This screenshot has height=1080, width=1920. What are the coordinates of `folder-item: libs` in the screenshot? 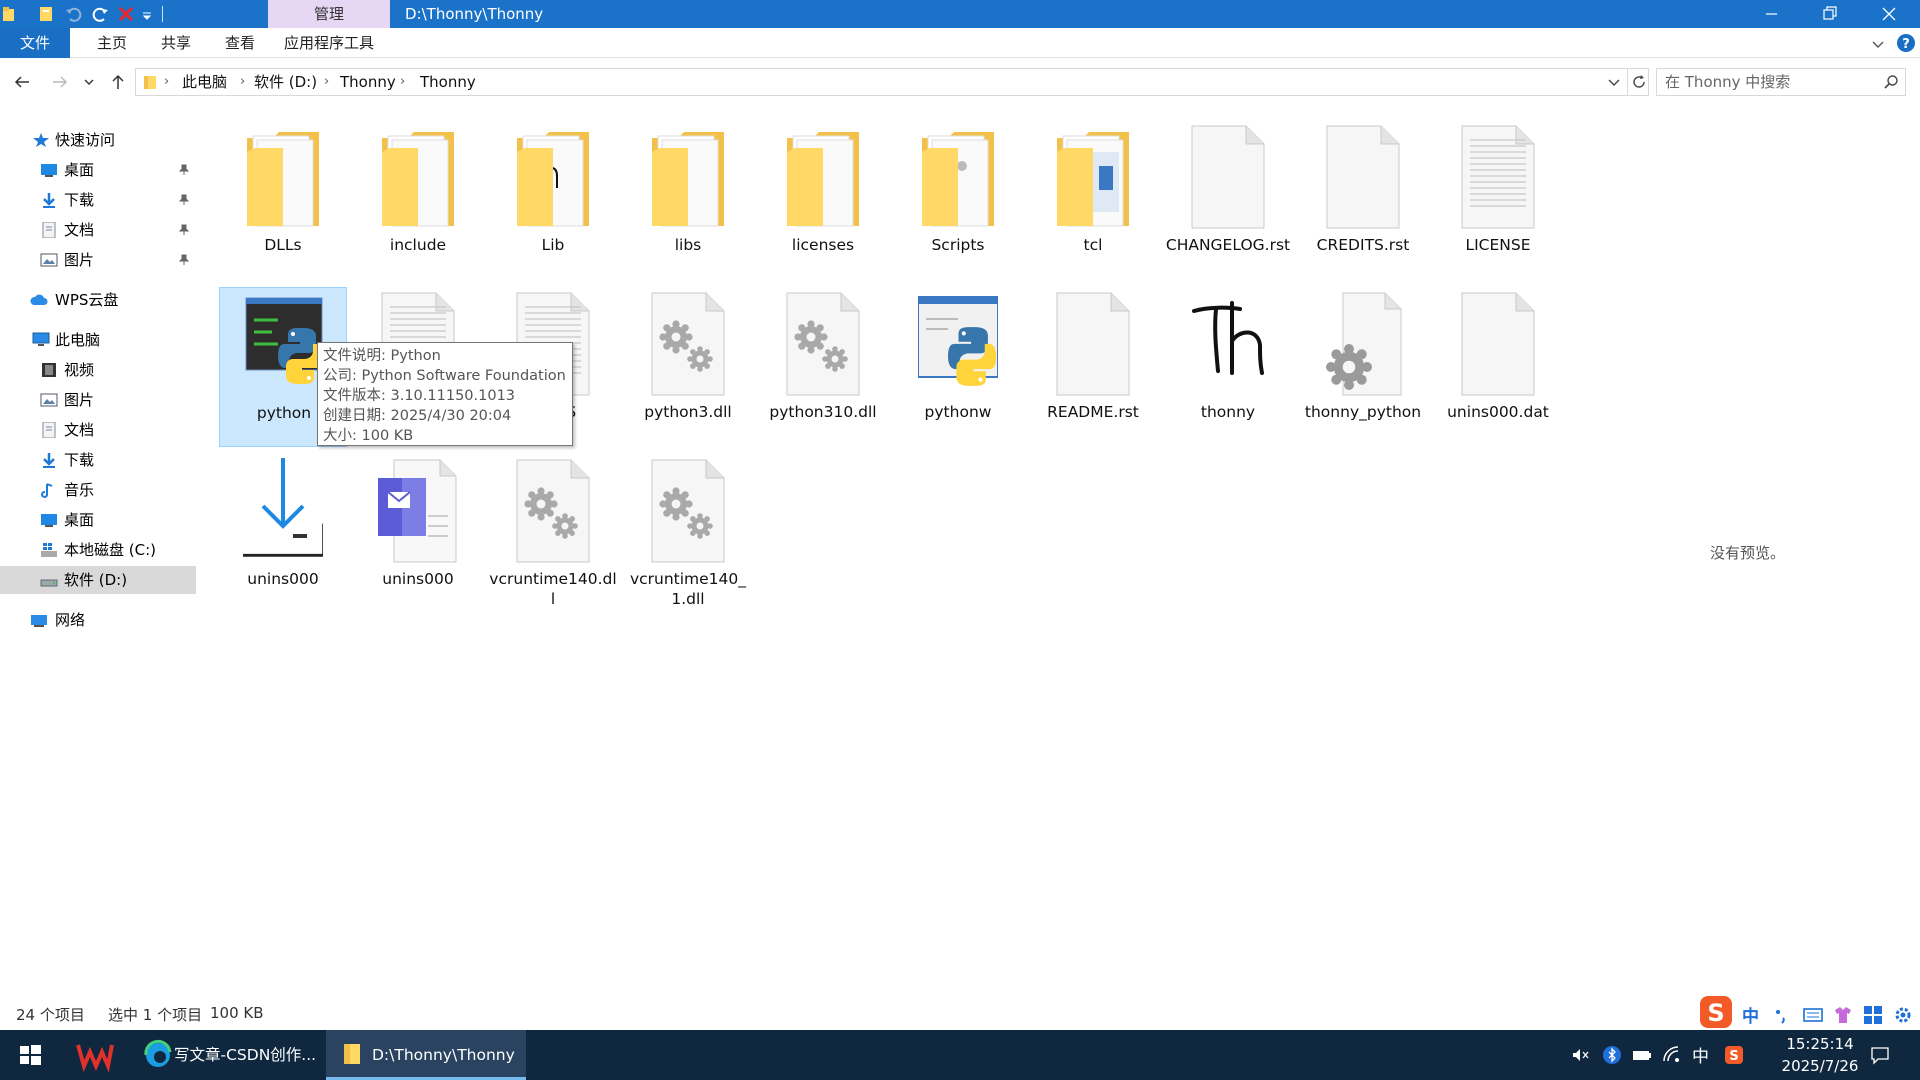 It's located at (688, 200).